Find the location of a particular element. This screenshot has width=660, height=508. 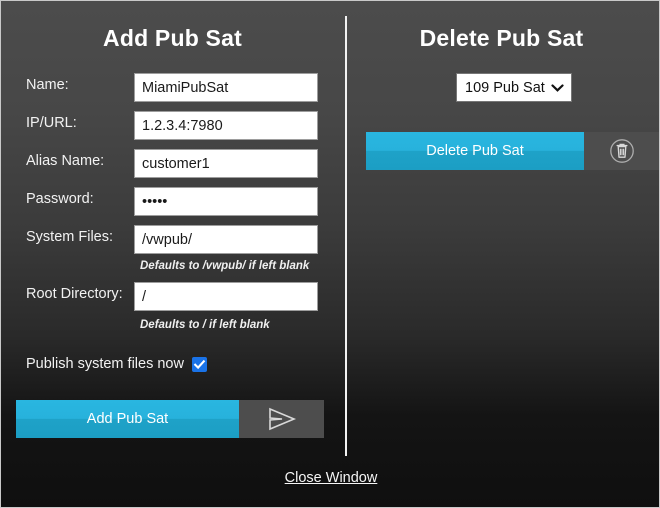

trash-icon is located at coordinates (621, 151).